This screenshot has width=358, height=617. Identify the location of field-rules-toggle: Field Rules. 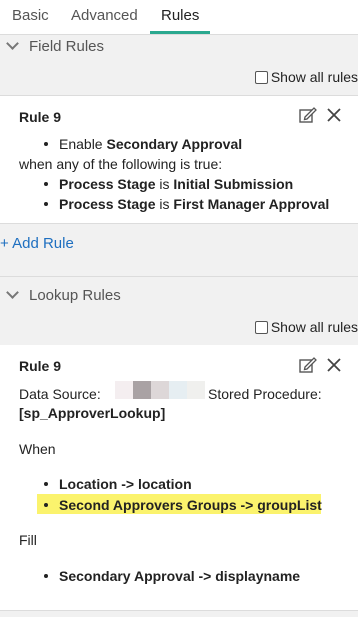
(55, 46).